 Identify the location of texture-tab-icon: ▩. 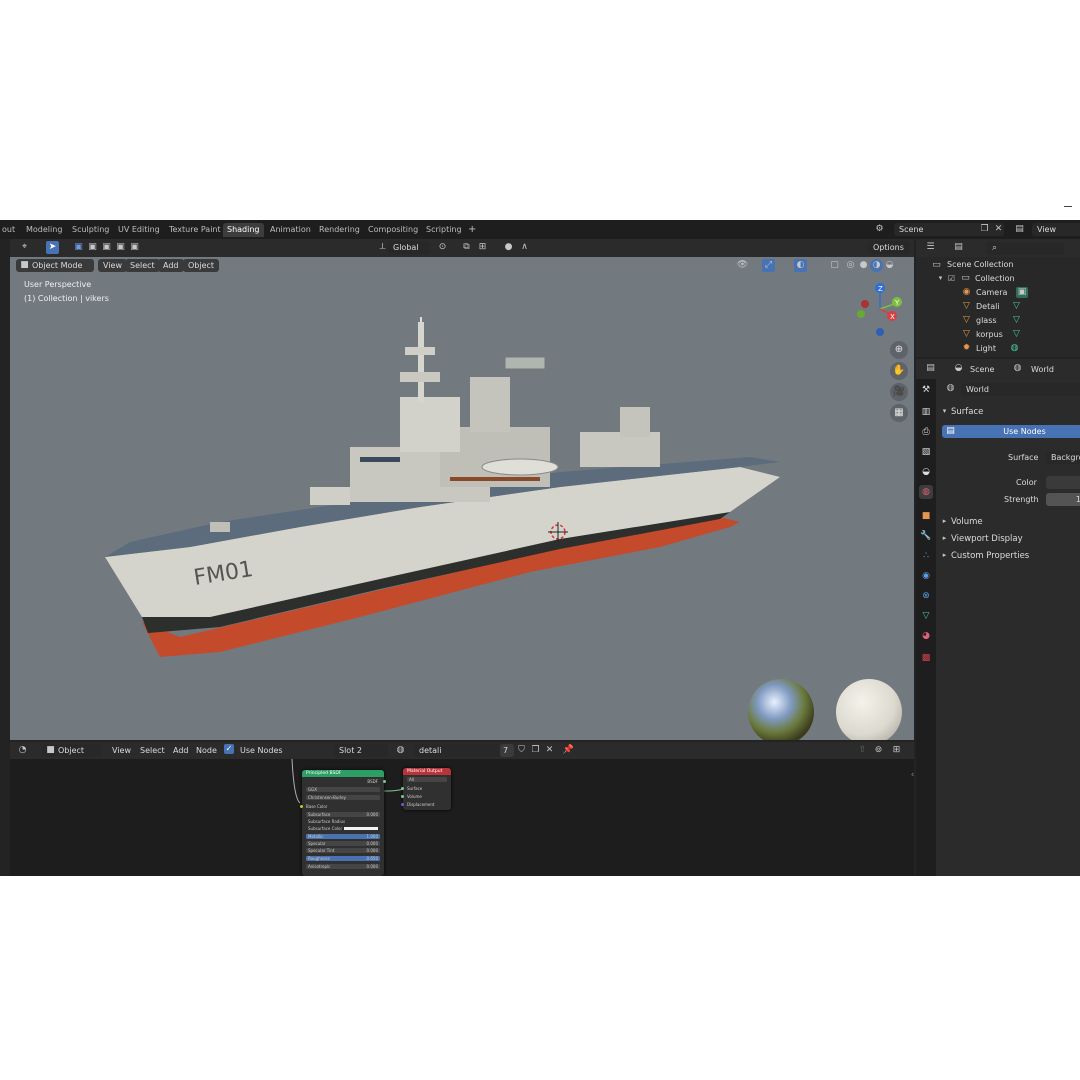
(926, 658).